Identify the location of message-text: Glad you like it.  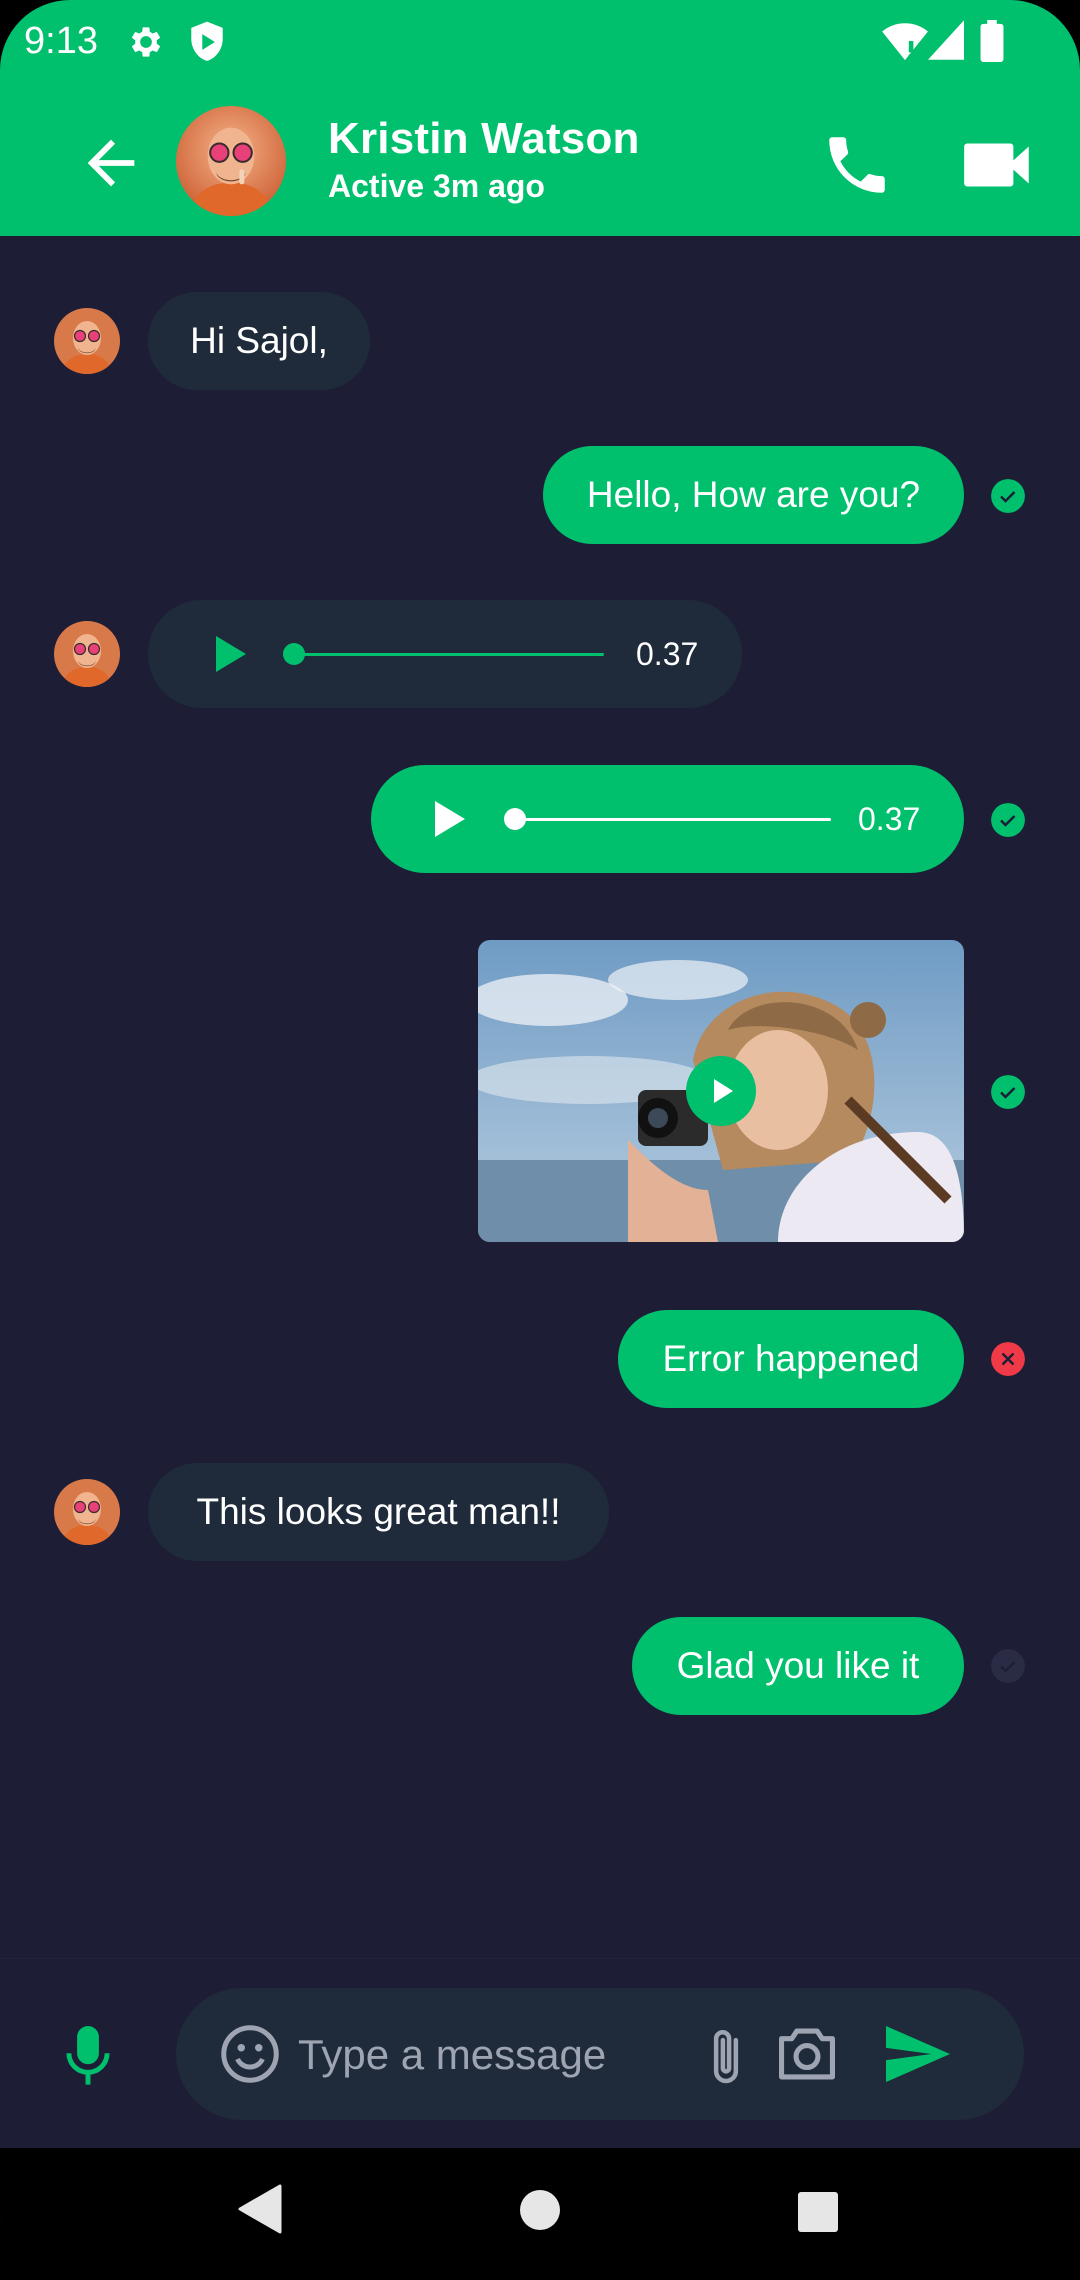
(798, 1665).